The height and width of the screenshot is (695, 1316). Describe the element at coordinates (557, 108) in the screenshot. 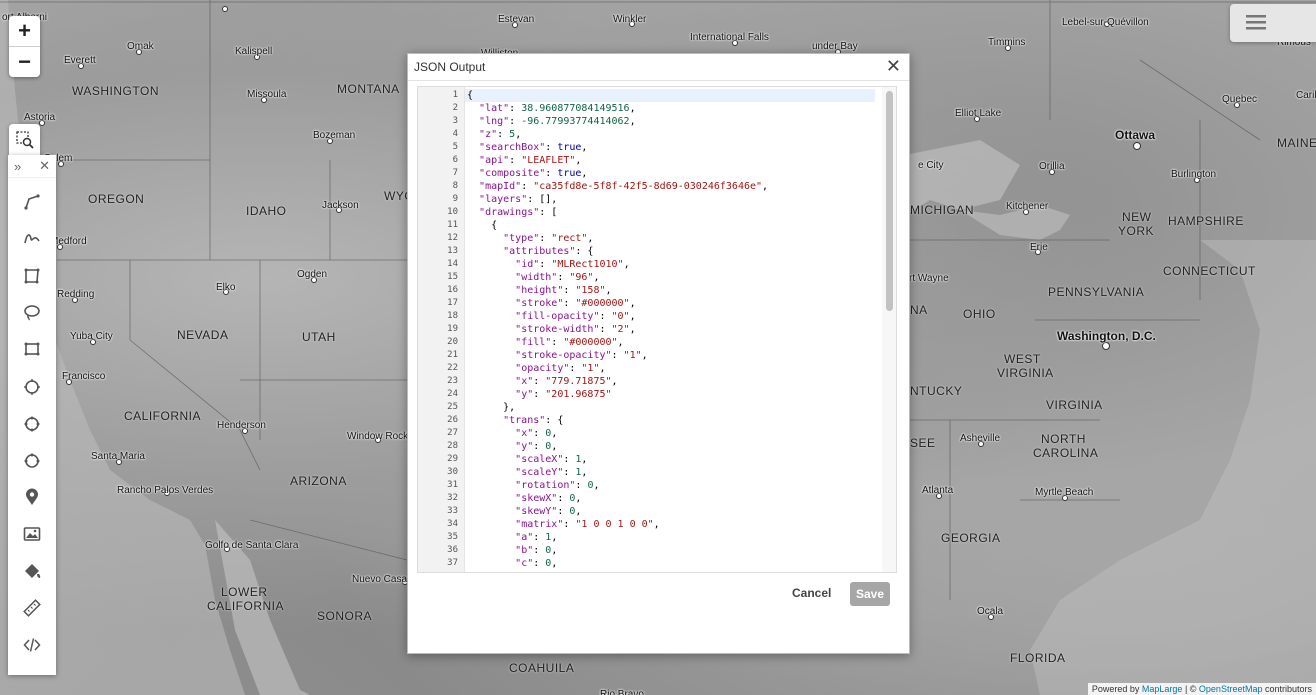

I see `code-line: "lat": 38.960877084149516,` at that location.